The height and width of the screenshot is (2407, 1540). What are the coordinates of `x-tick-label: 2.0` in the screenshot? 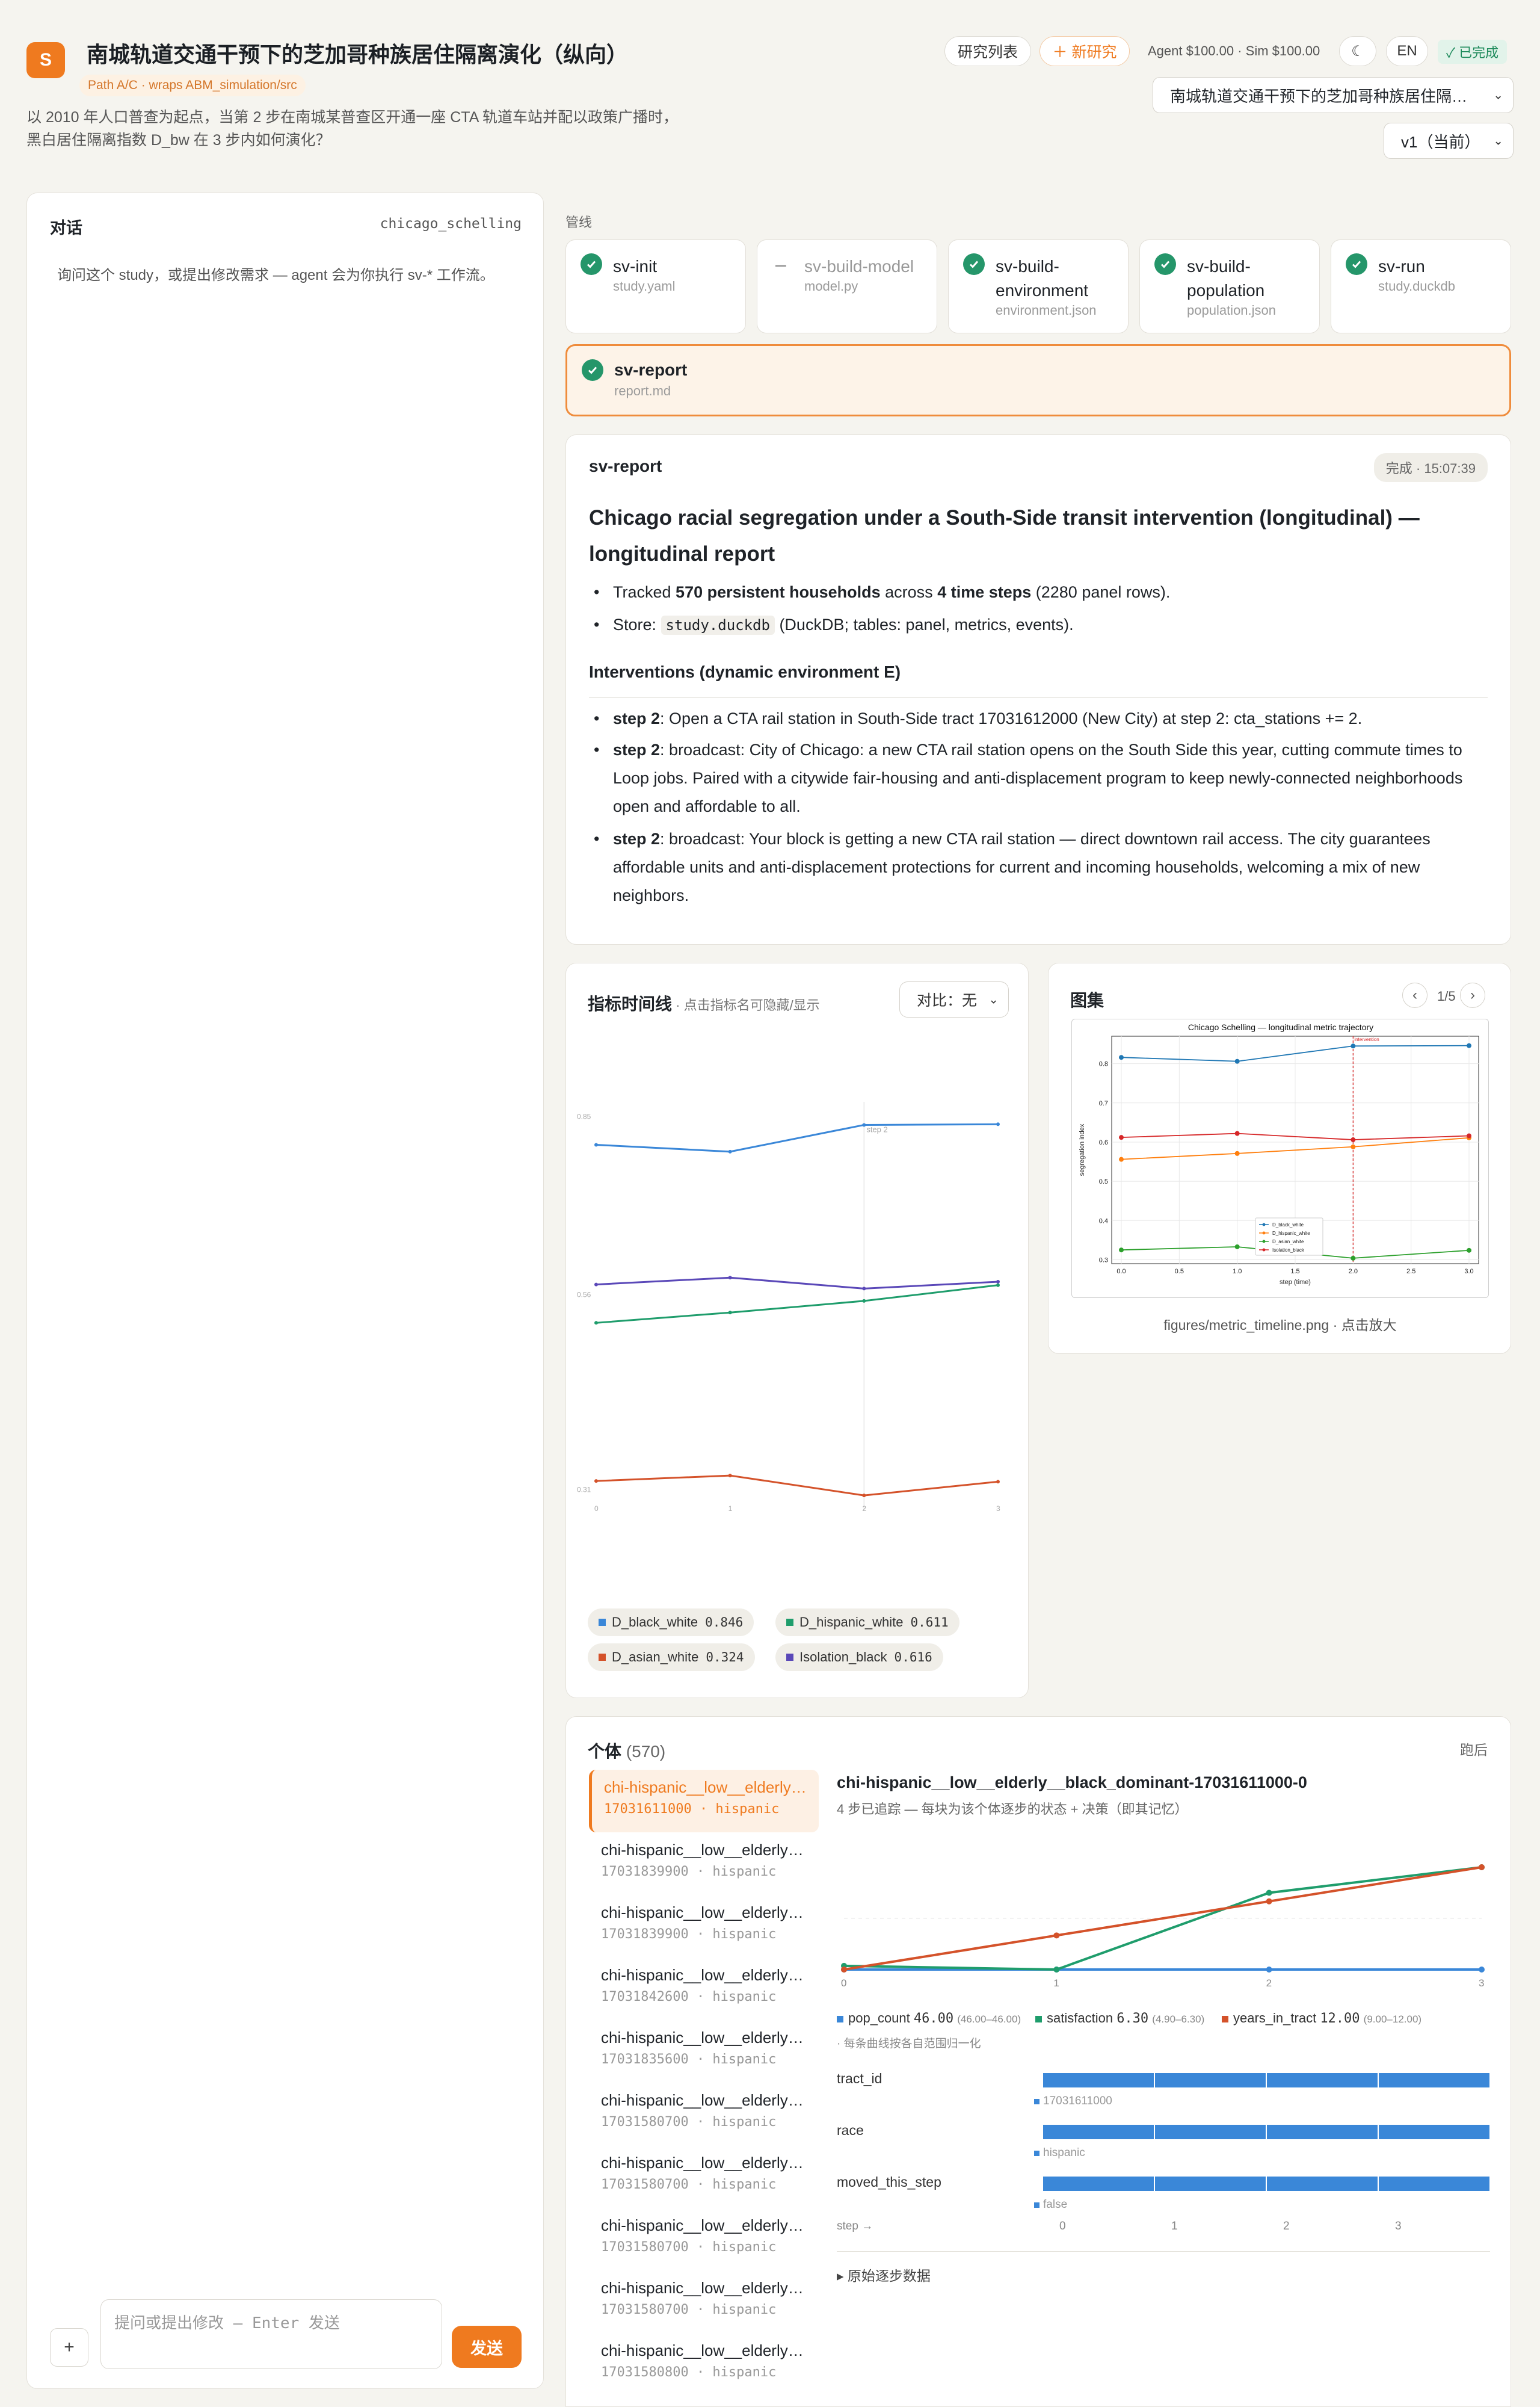 It's located at (1353, 1271).